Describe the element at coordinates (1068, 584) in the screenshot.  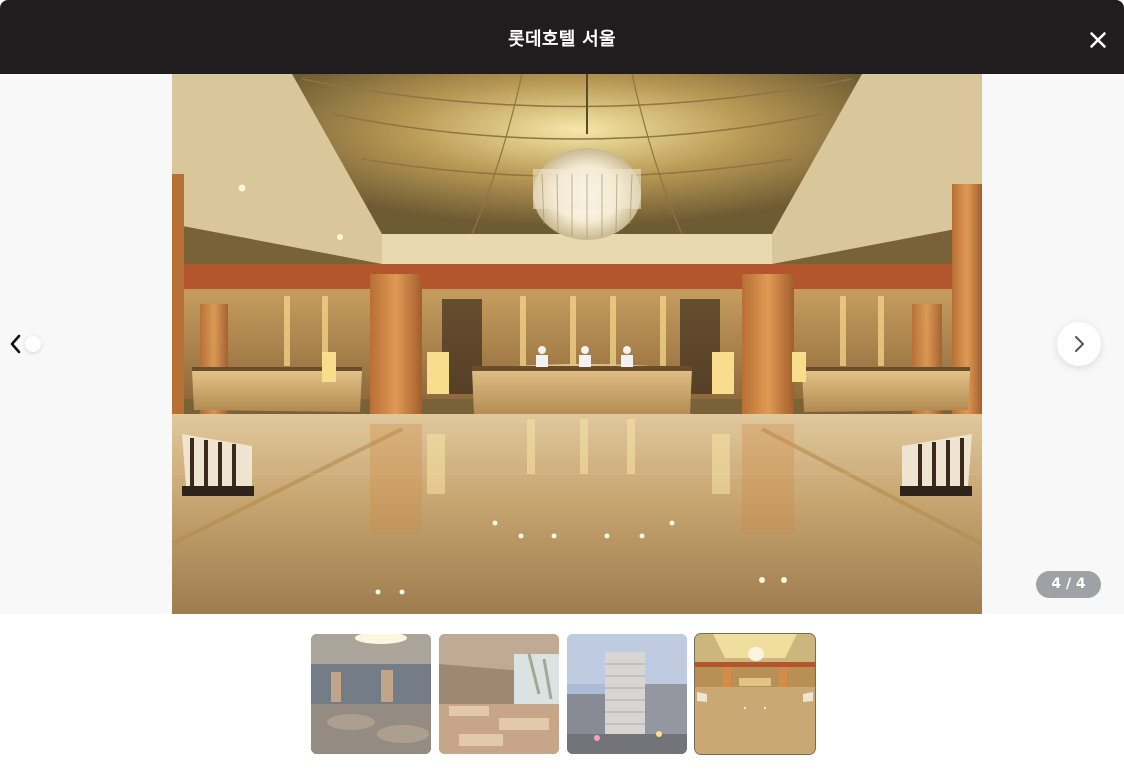
I see `photo-counter-badge: 4 / 4` at that location.